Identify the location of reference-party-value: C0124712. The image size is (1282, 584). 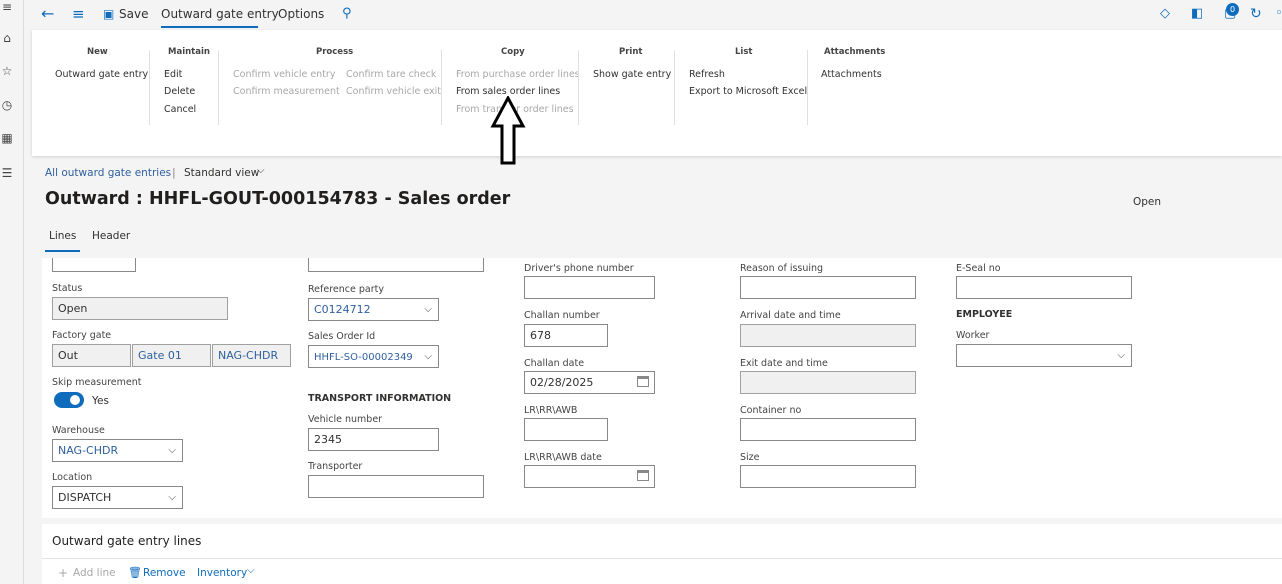
(342, 309).